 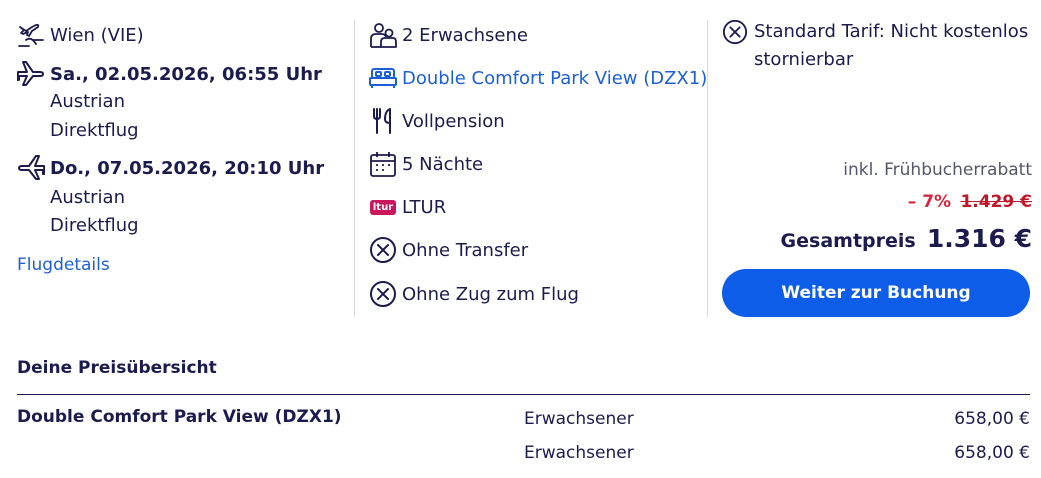 I want to click on total-price-row: Gesamtpreis 1.316 €, so click(x=906, y=238).